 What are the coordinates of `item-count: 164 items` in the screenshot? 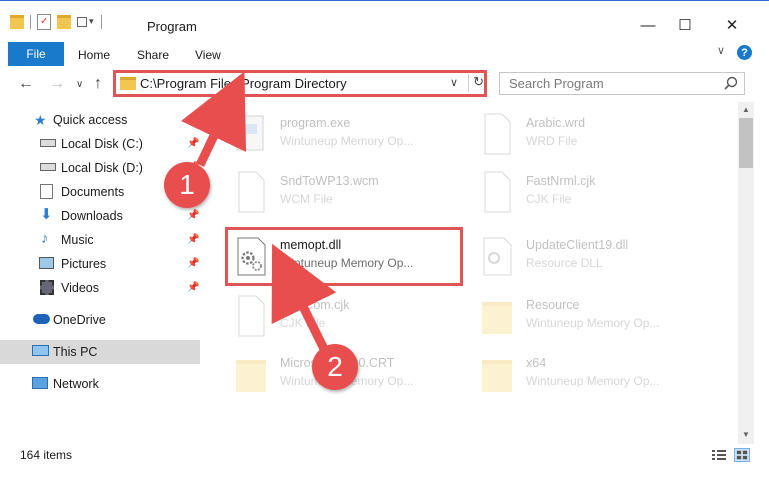 It's located at (46, 455).